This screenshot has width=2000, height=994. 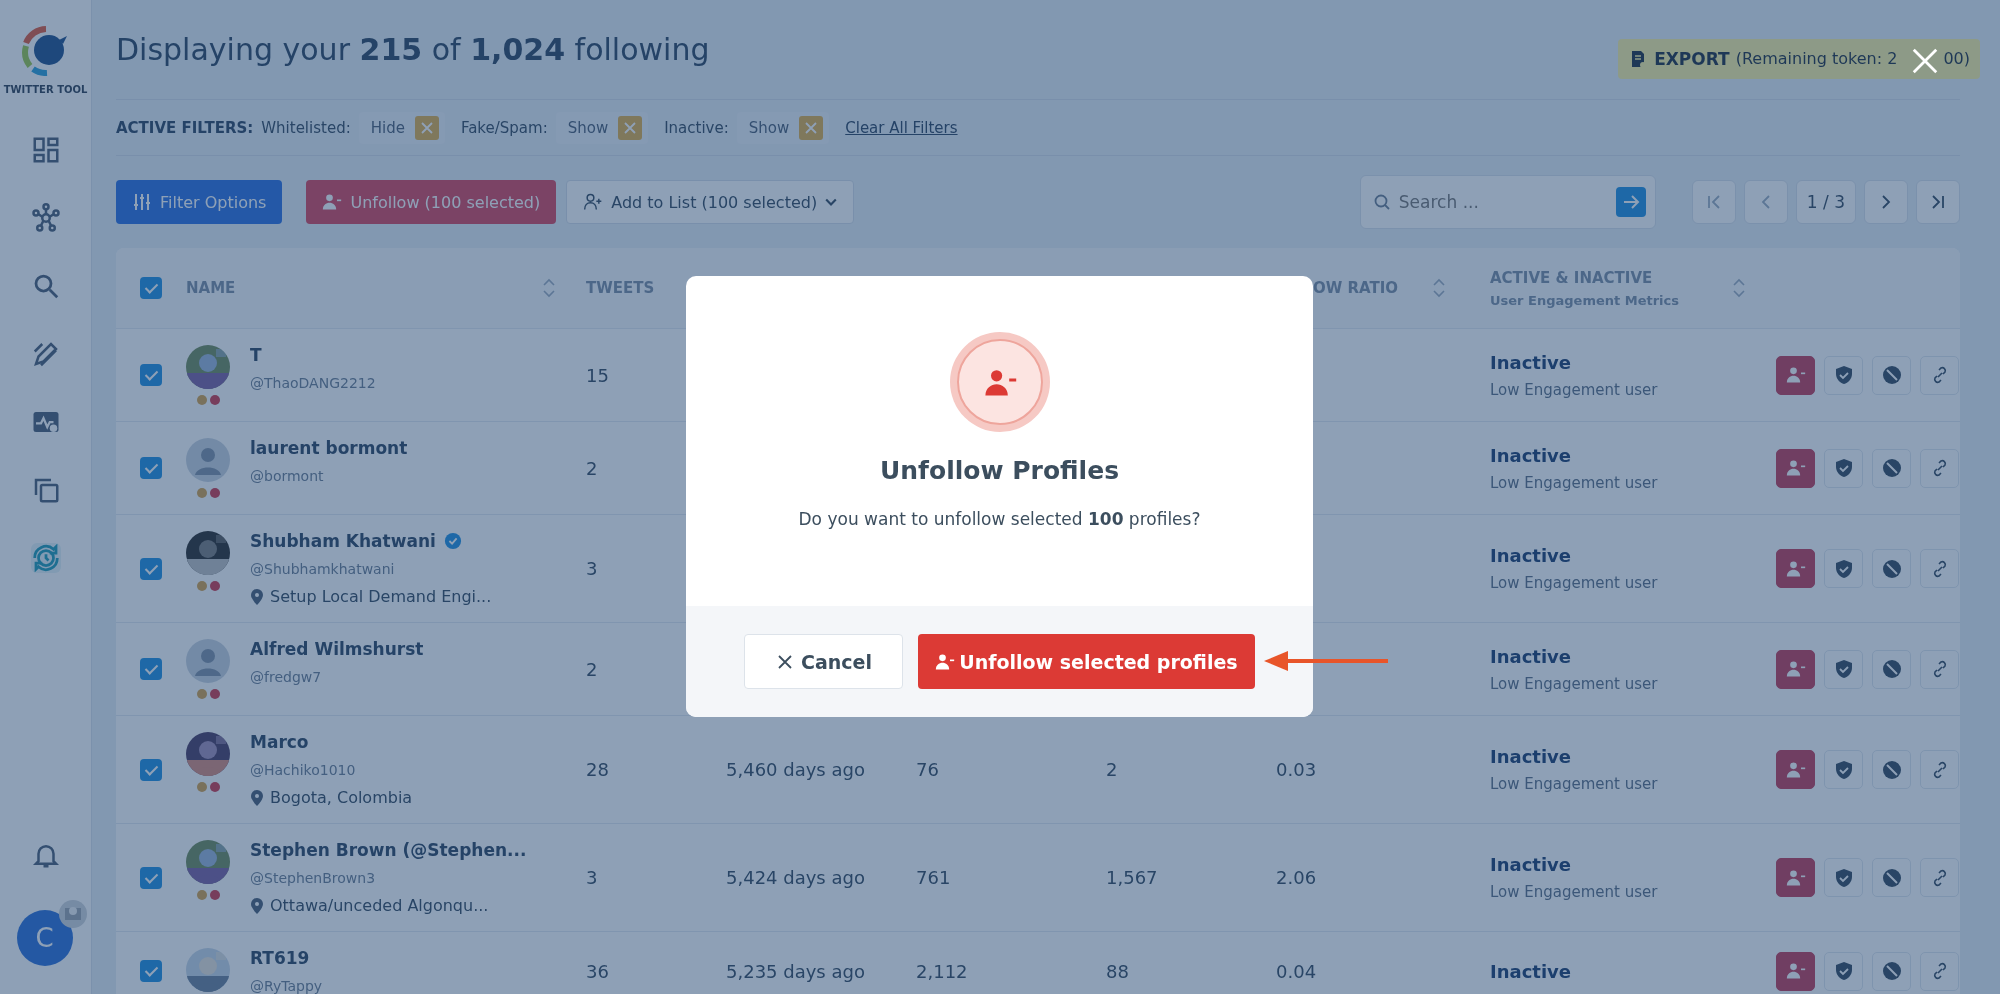 What do you see at coordinates (1585, 300) in the screenshot?
I see `column-subheader: User Engagement Metrics` at bounding box center [1585, 300].